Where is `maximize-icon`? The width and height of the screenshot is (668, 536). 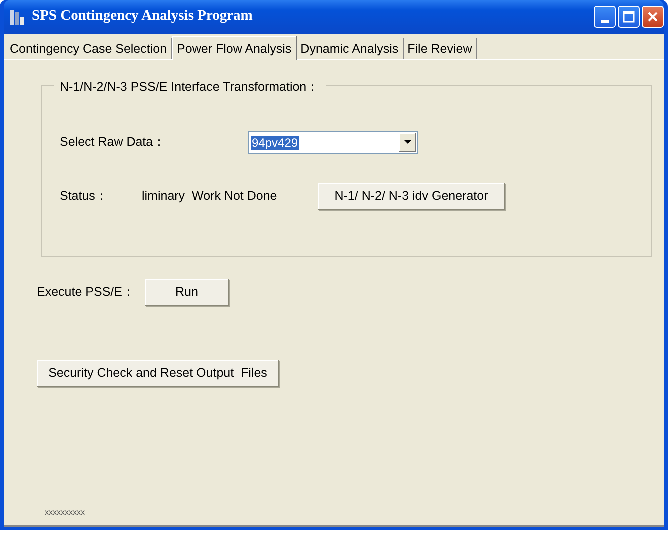
maximize-icon is located at coordinates (629, 17).